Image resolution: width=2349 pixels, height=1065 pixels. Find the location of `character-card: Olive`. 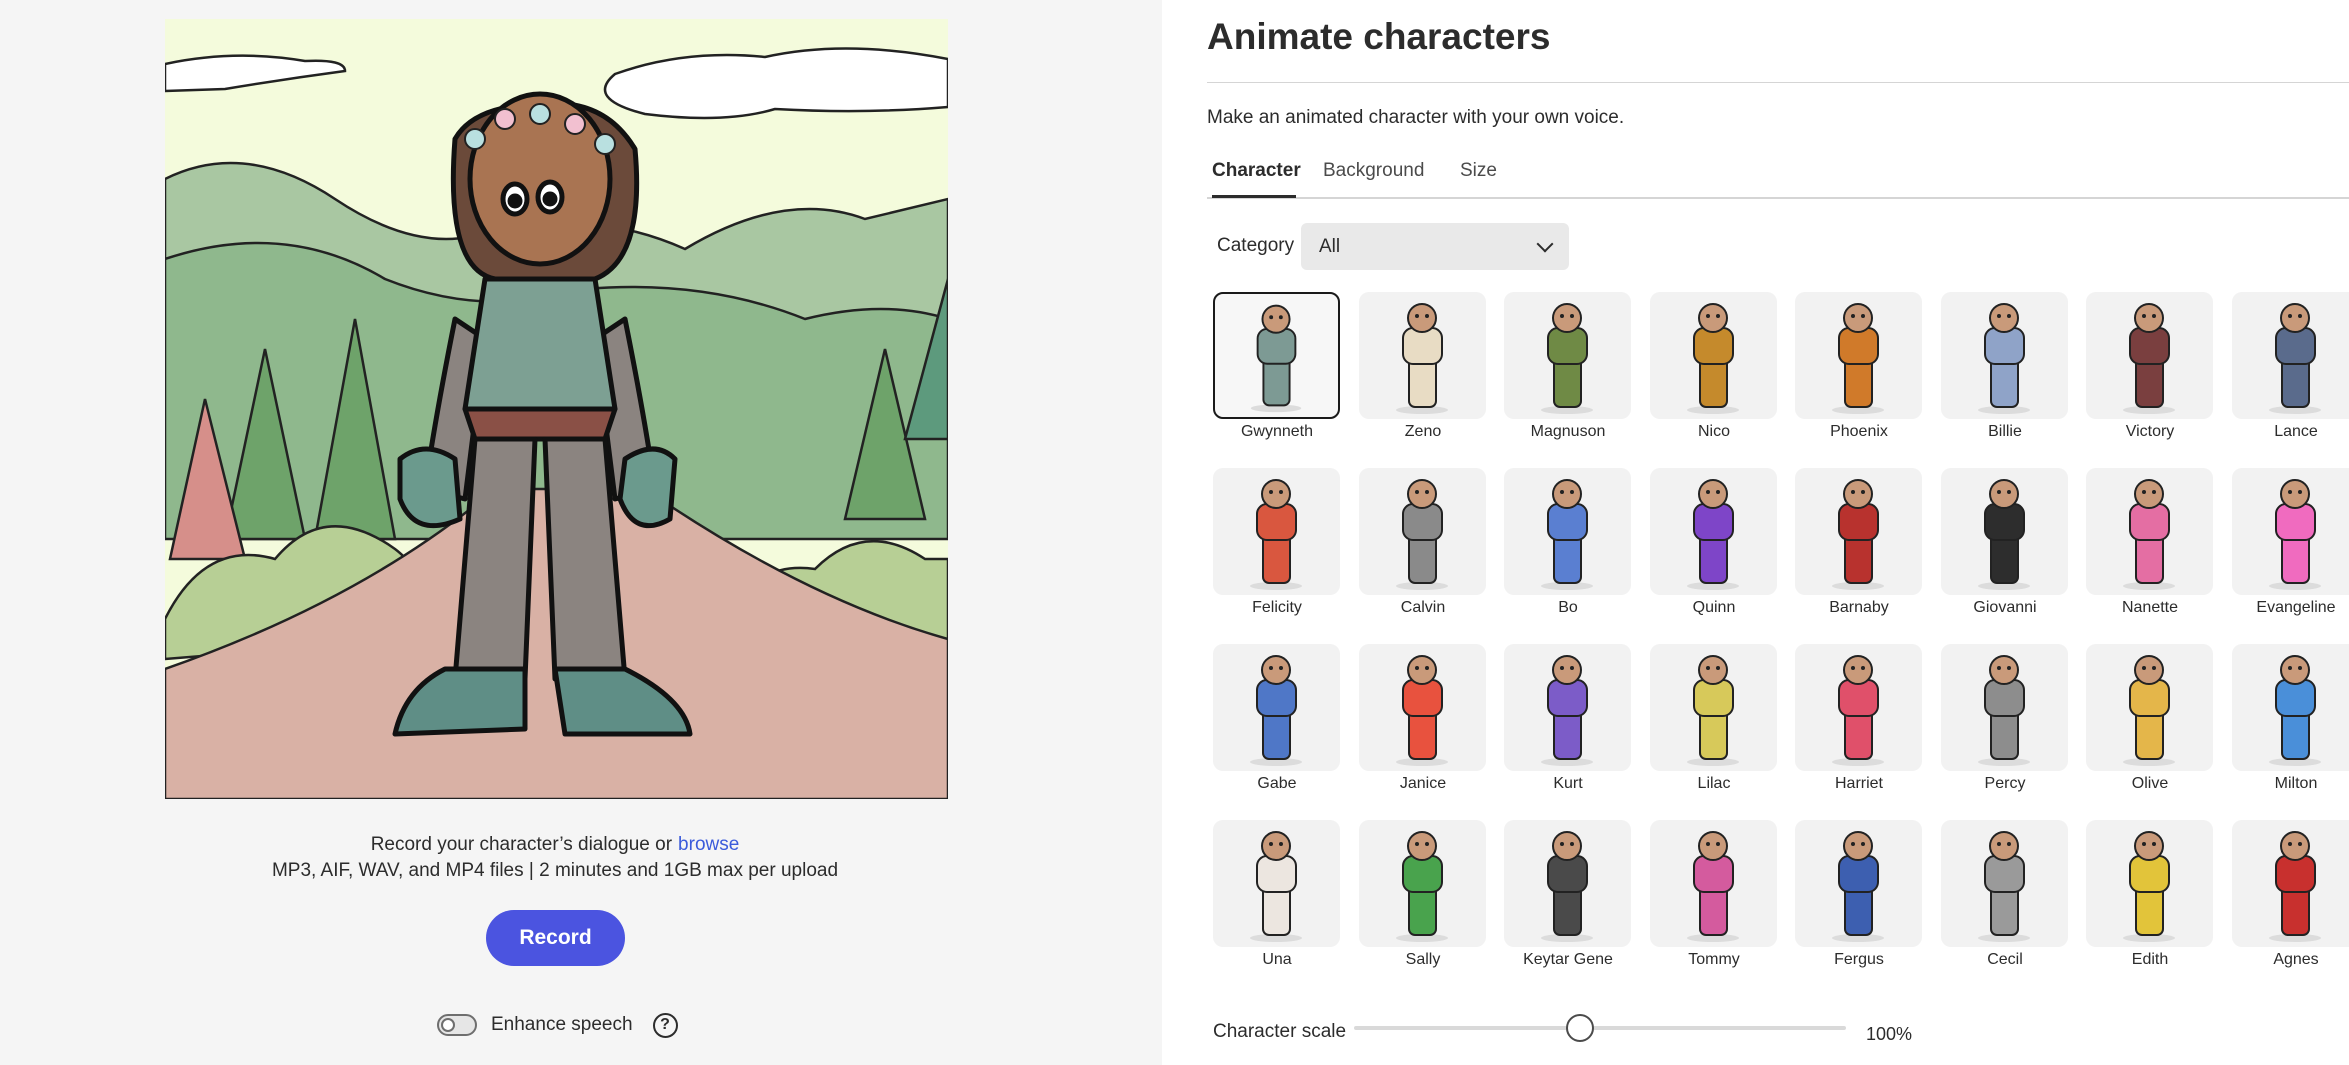

character-card: Olive is located at coordinates (2150, 719).